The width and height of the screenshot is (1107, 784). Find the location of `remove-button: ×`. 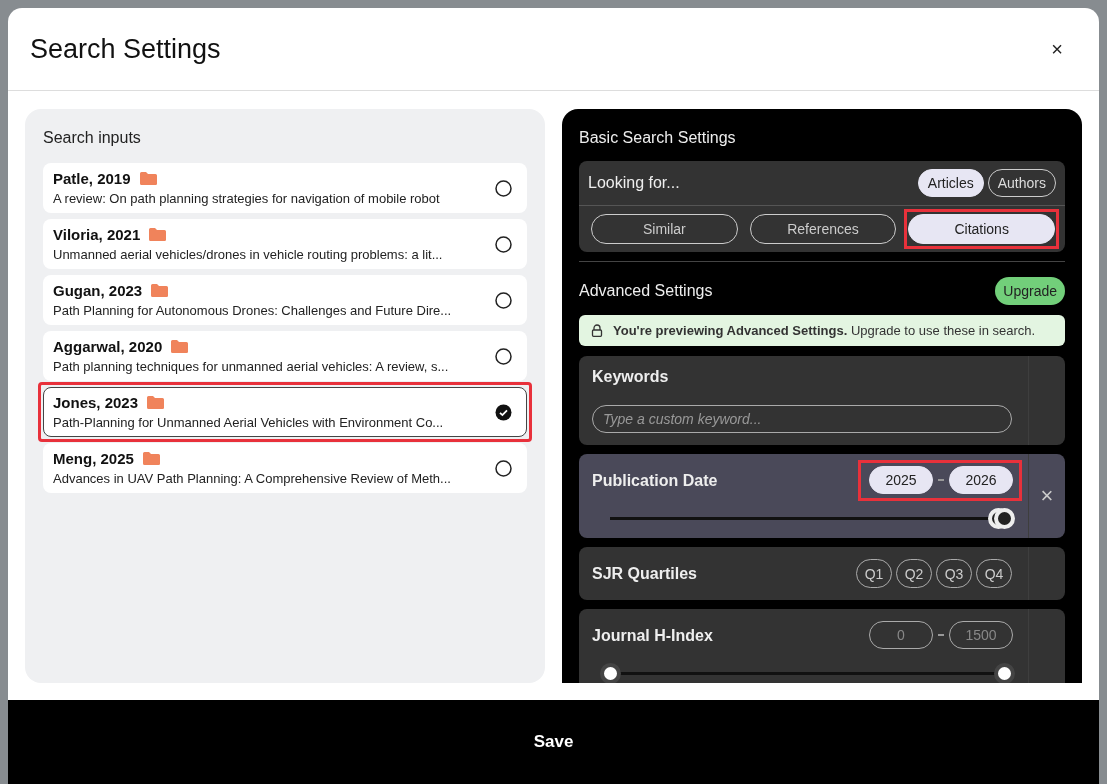

remove-button: × is located at coordinates (1047, 496).